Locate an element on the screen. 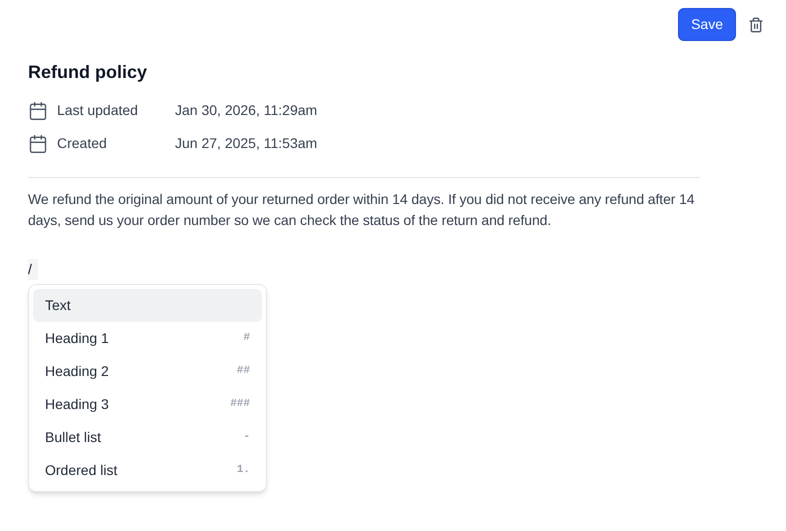 Image resolution: width=786 pixels, height=531 pixels. meta-value: Jan 30, 2026, 11:29am is located at coordinates (246, 110).